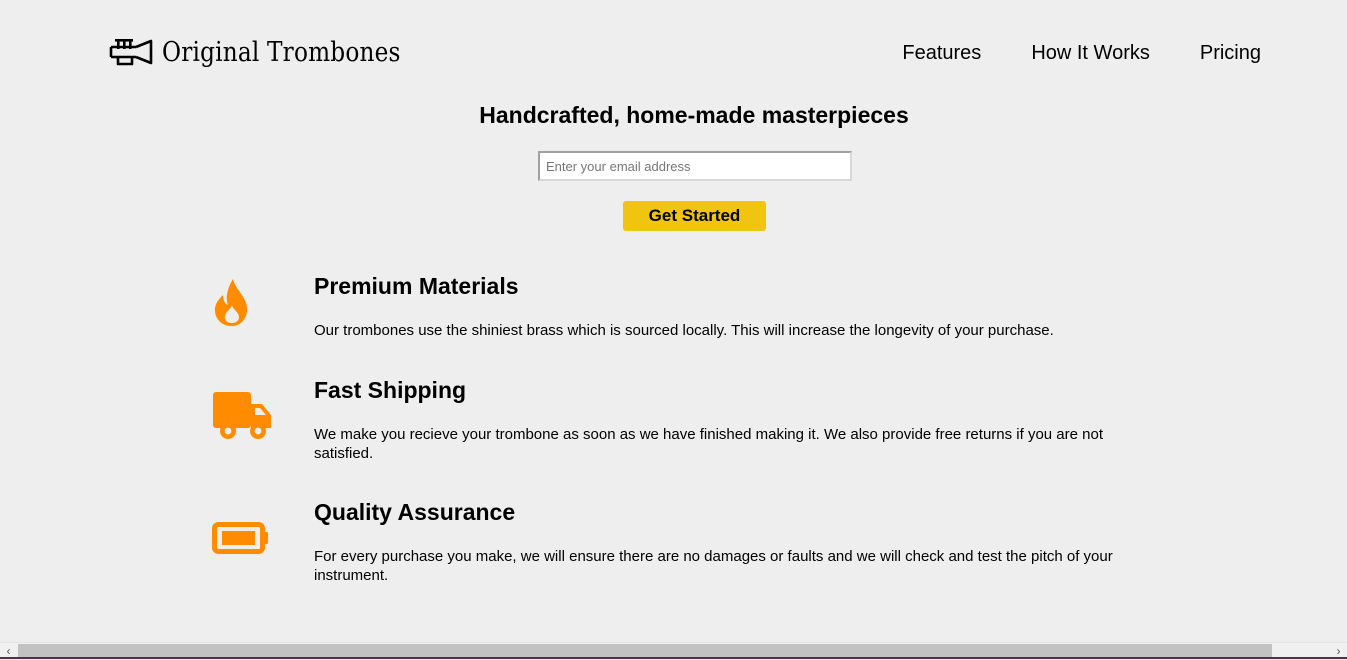  I want to click on nav-features: Features, so click(941, 53).